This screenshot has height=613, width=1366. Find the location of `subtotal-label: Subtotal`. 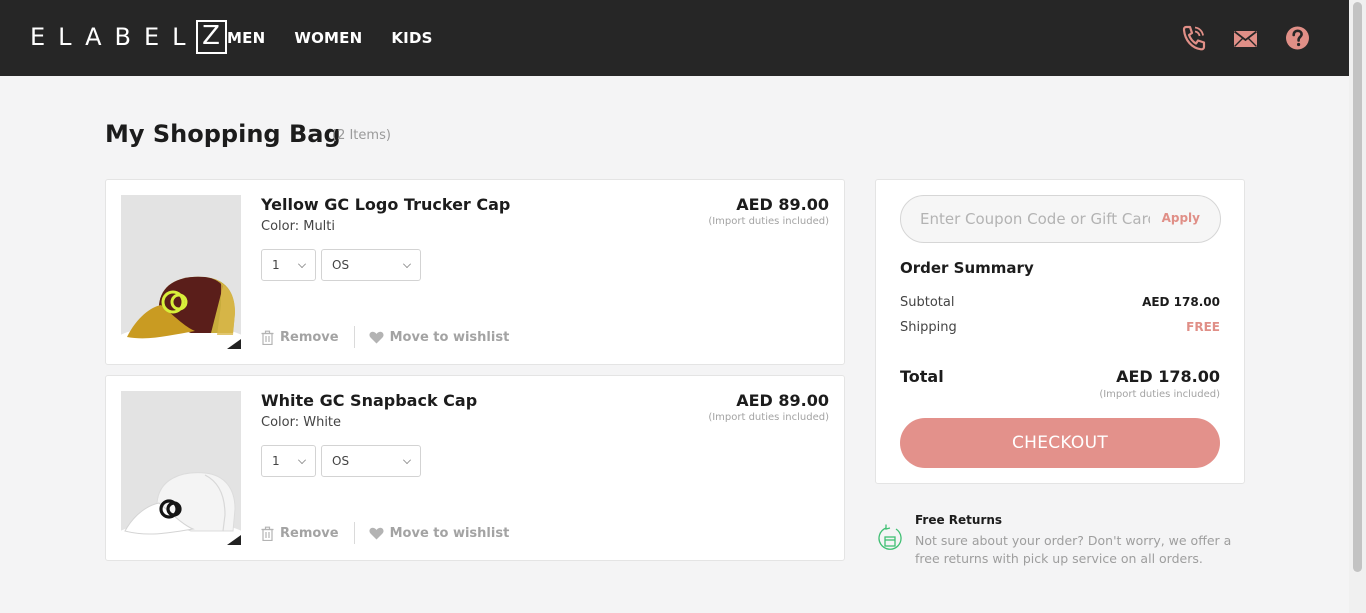

subtotal-label: Subtotal is located at coordinates (927, 302).